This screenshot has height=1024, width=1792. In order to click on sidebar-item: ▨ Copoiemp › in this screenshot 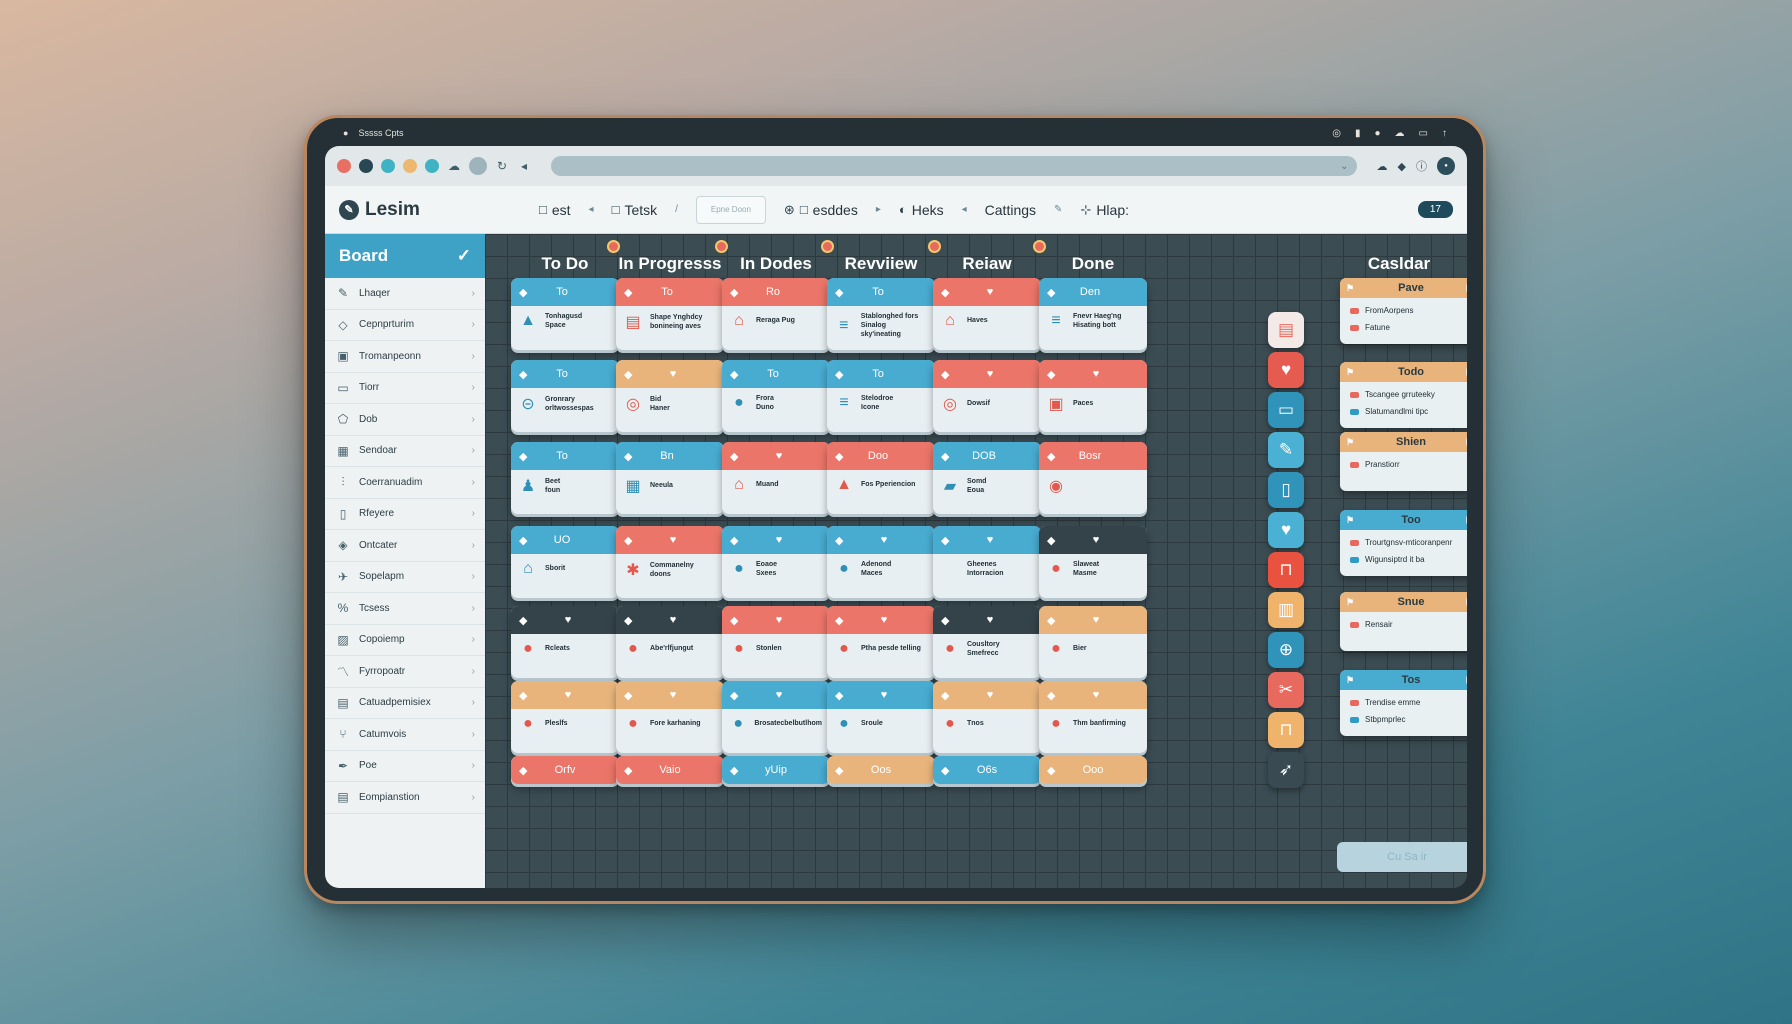, I will do `click(405, 640)`.